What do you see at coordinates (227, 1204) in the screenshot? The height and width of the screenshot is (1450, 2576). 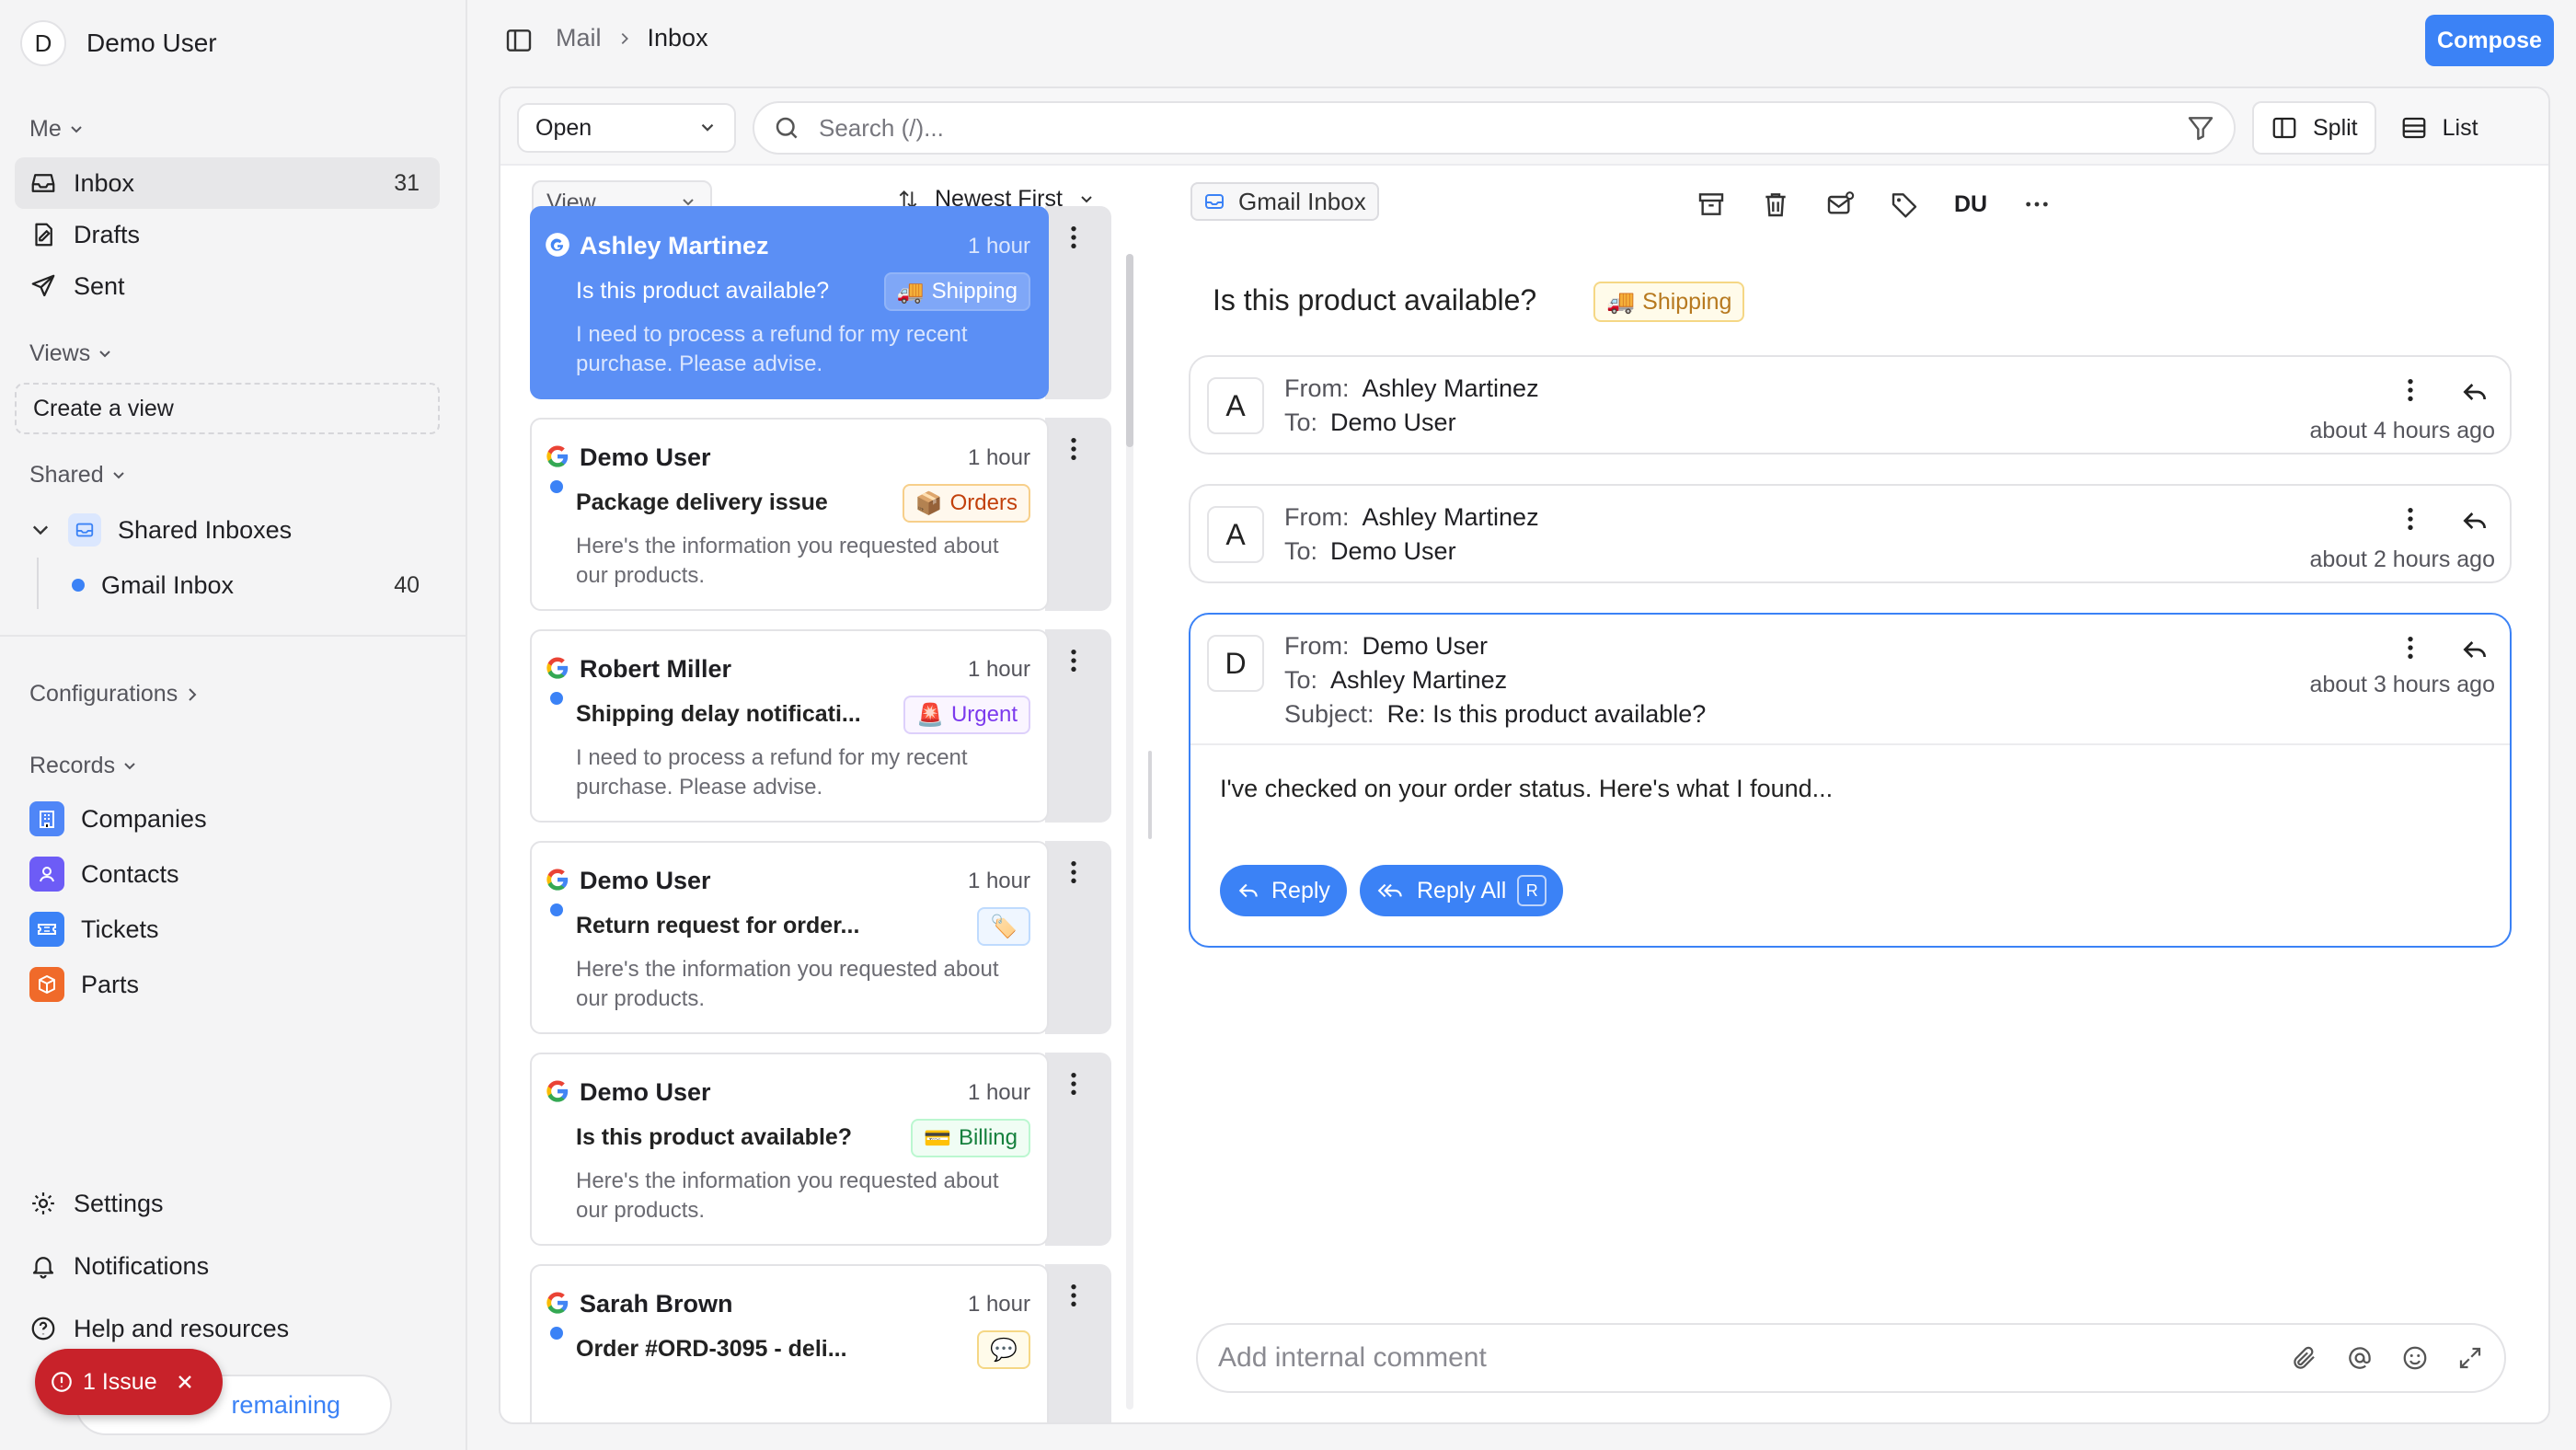 I see `sidebar-item-settings: Settings` at bounding box center [227, 1204].